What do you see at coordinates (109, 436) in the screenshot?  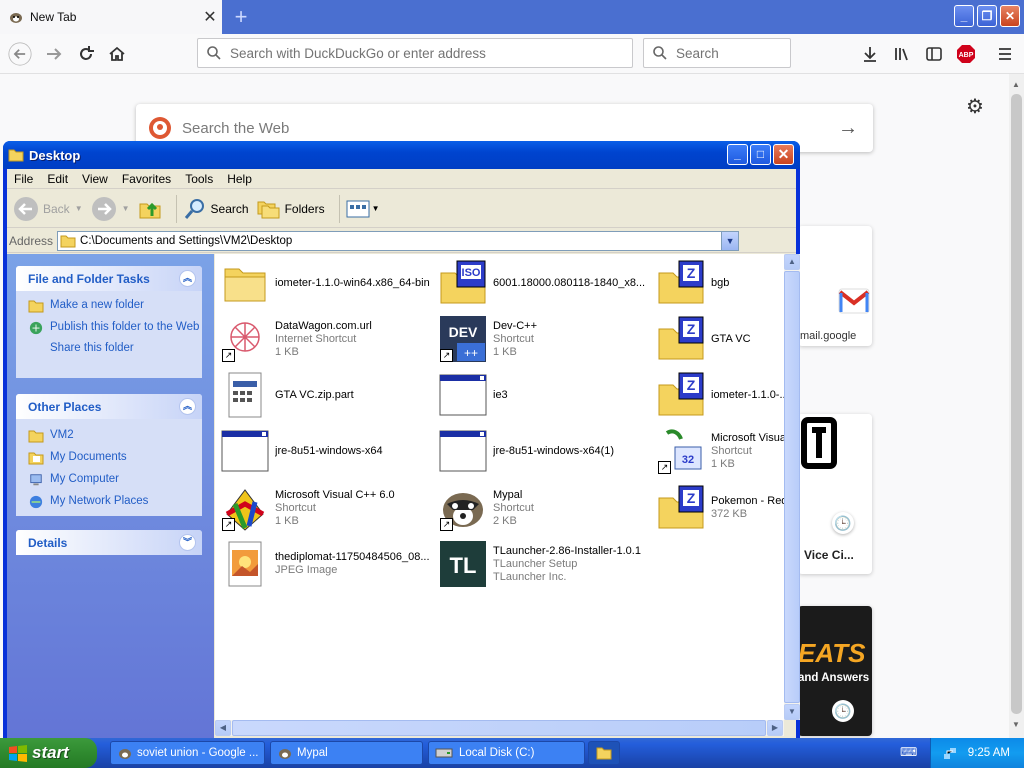 I see `place-vm2-link: VM2` at bounding box center [109, 436].